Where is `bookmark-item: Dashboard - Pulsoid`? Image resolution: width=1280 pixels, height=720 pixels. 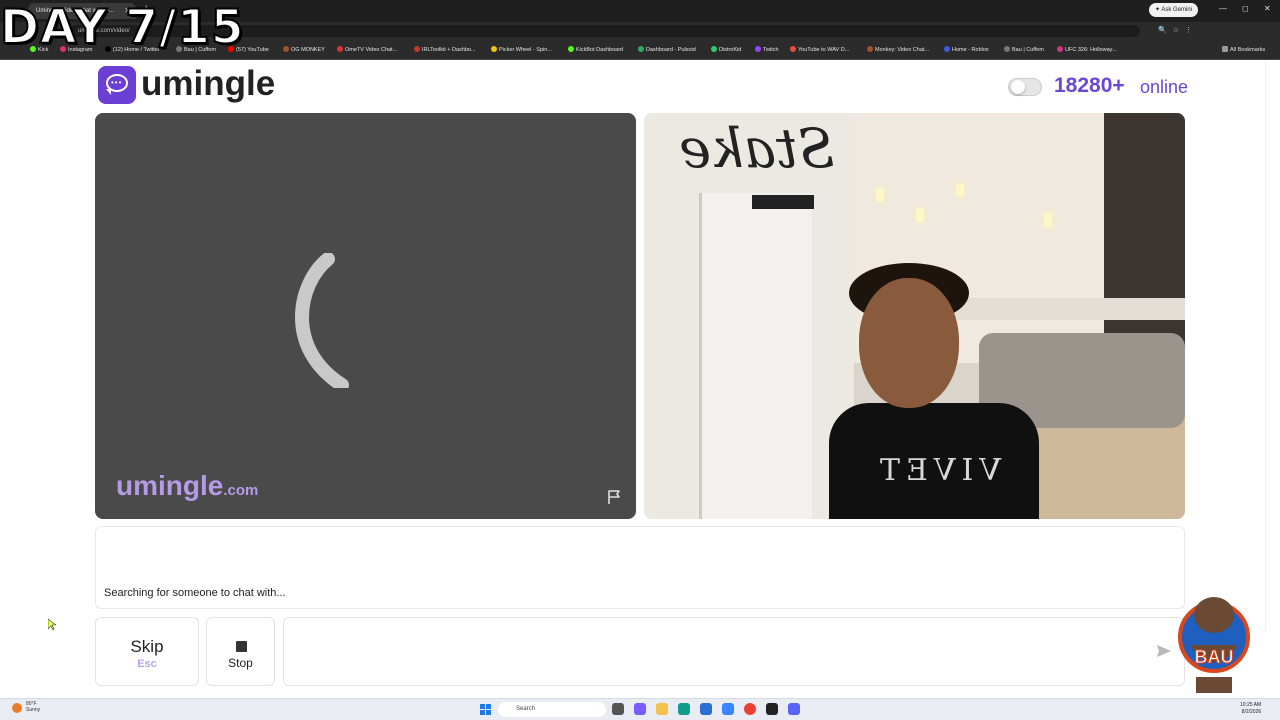
bookmark-item: Dashboard - Pulsoid is located at coordinates (667, 49).